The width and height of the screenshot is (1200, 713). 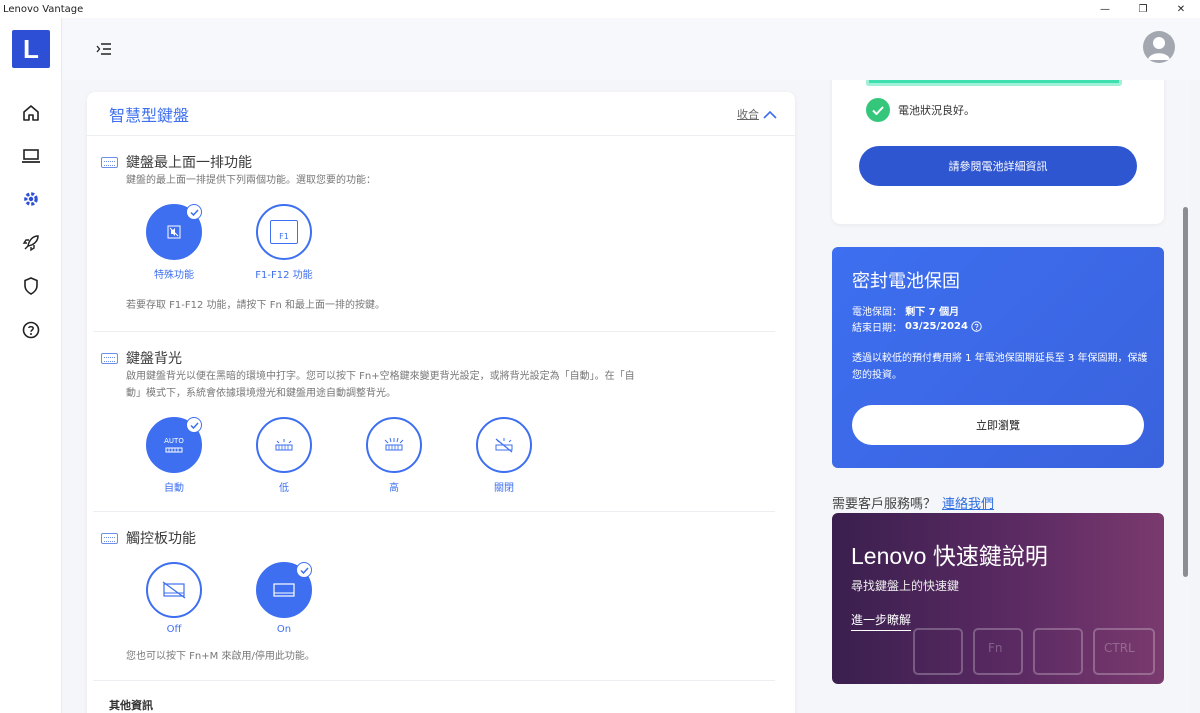 I want to click on fn-key-label: Fn, so click(x=995, y=648).